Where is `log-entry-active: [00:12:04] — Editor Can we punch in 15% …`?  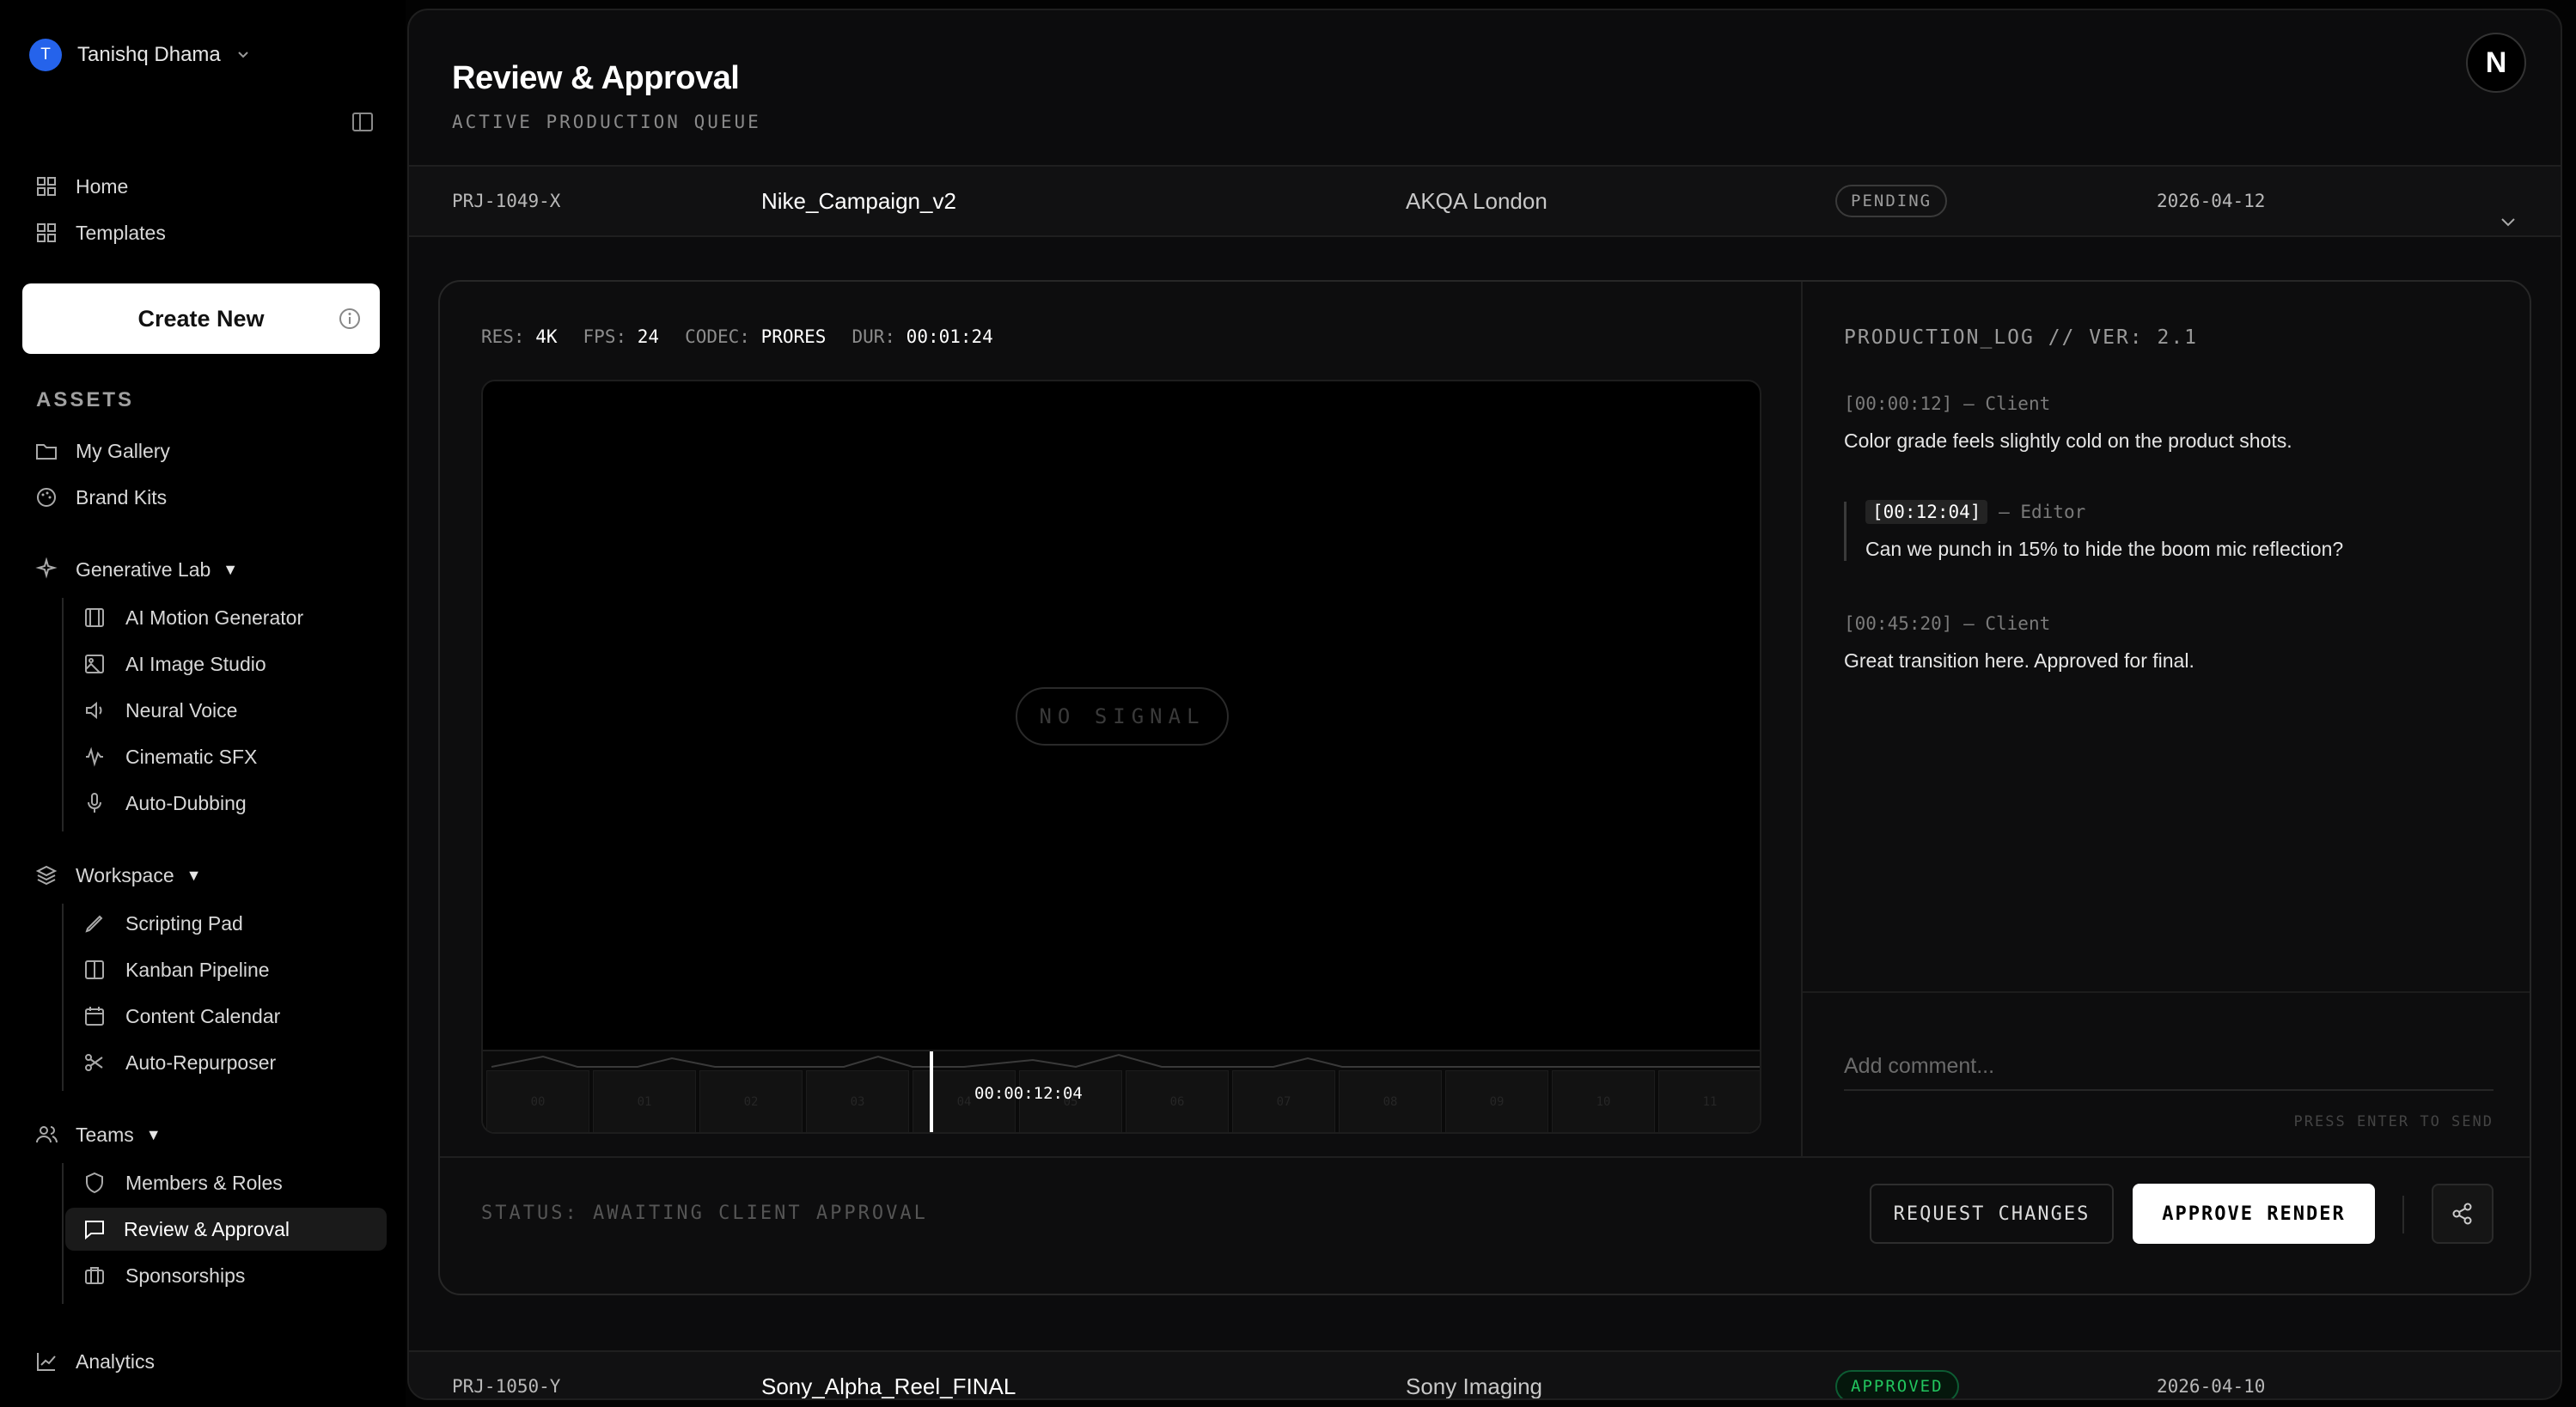
log-entry-active: [00:12:04] — Editor Can we punch in 15% … is located at coordinates (2170, 530).